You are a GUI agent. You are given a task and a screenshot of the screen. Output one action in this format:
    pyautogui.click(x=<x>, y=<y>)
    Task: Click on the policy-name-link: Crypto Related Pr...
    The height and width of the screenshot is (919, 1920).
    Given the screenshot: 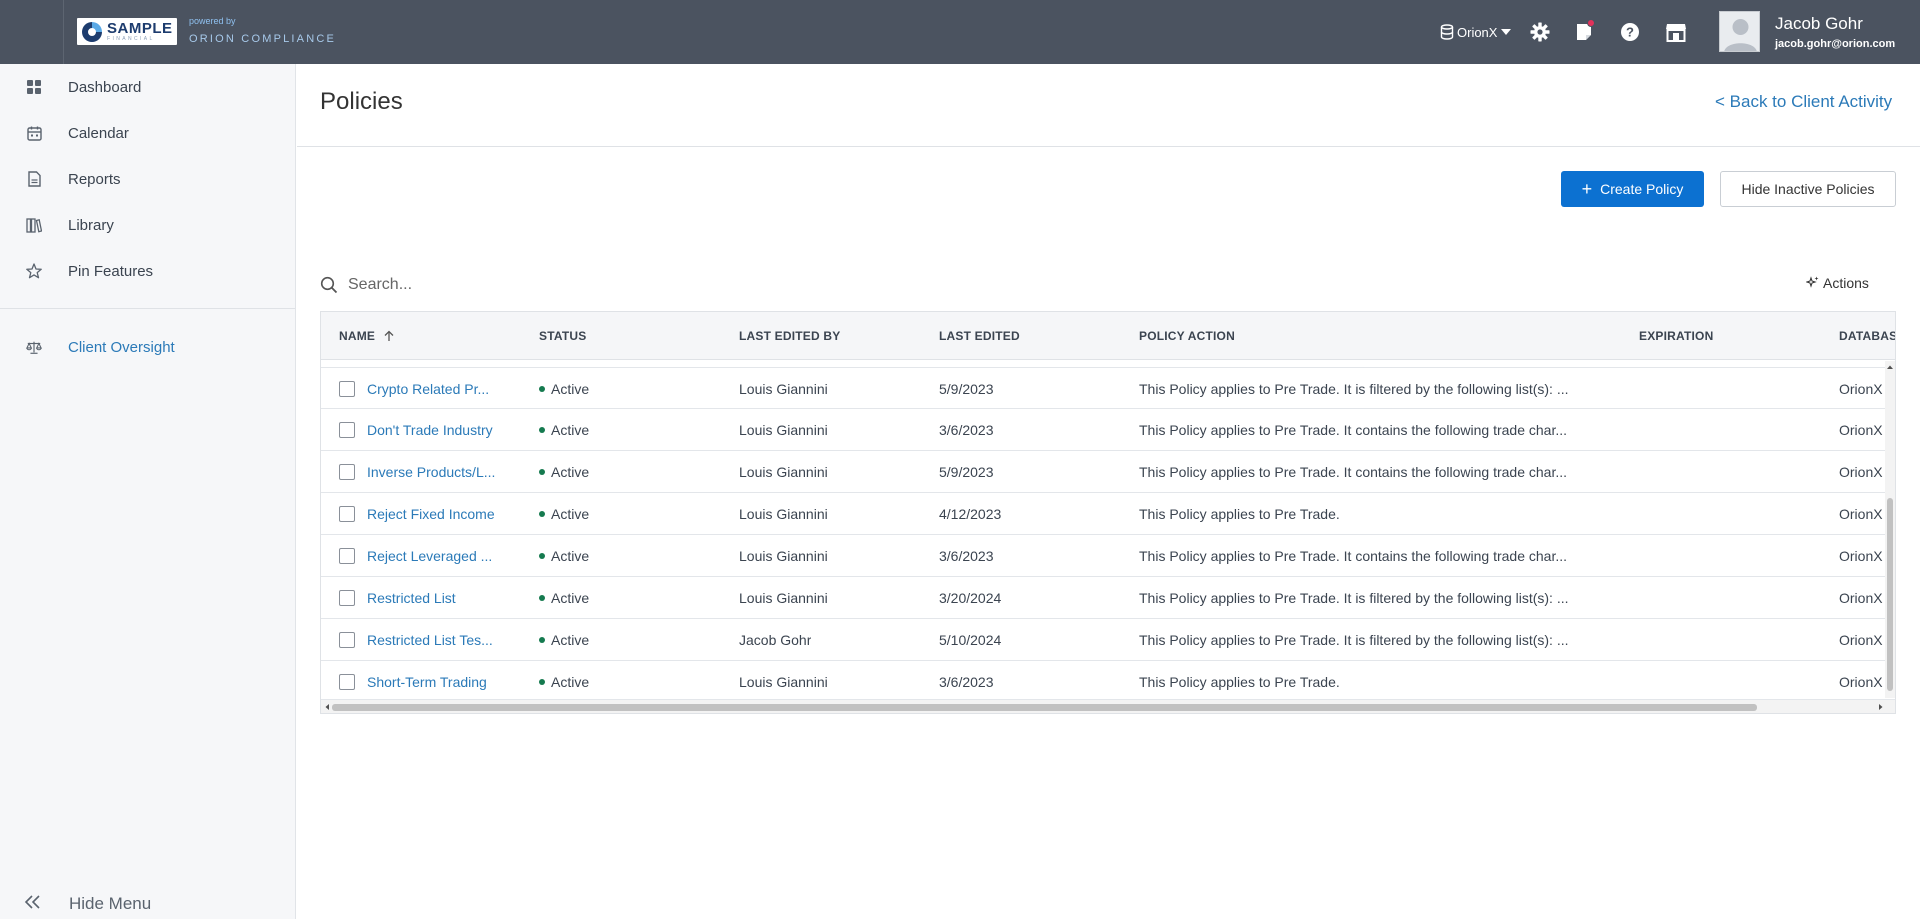 What is the action you would take?
    pyautogui.click(x=437, y=389)
    